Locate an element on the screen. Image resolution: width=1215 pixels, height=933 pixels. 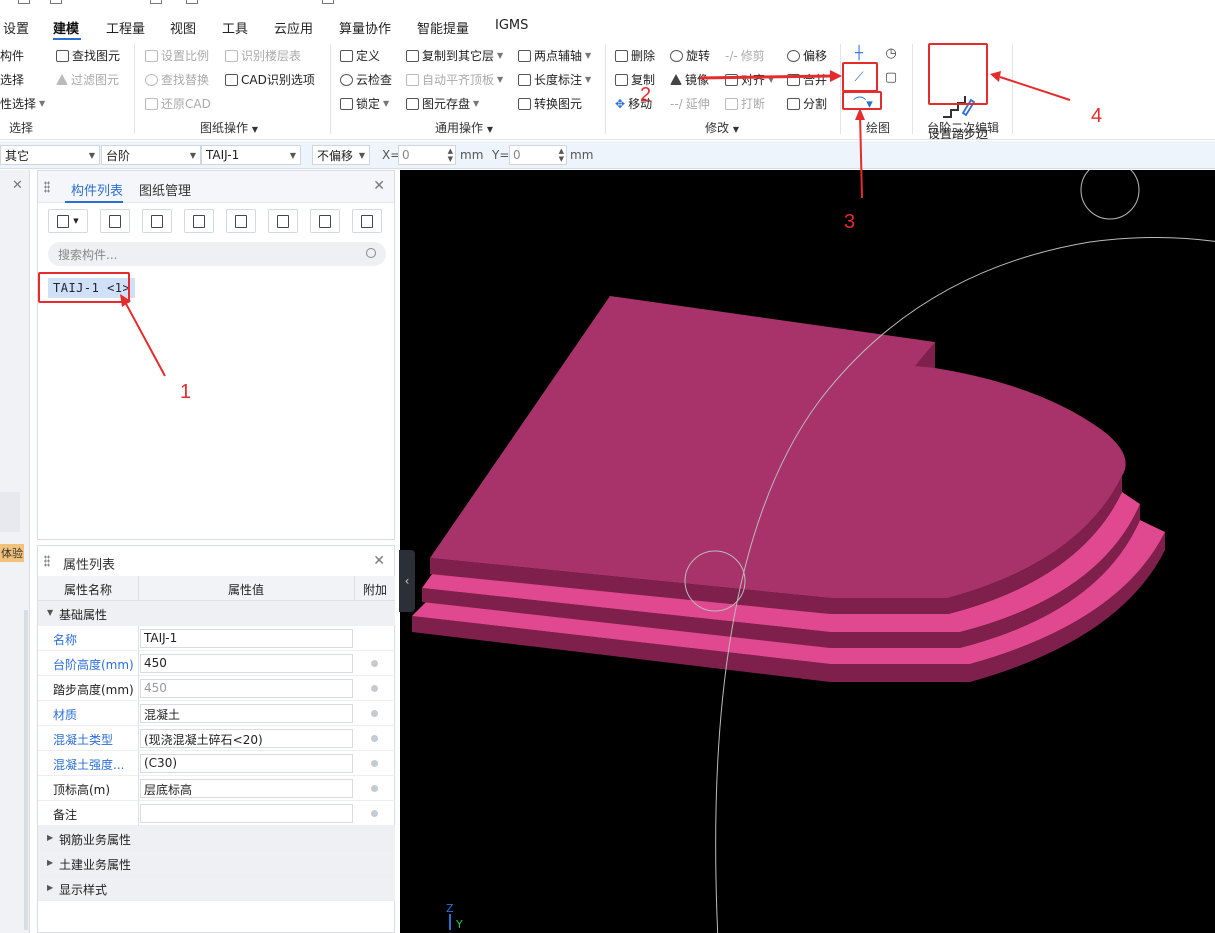
annotation-2: 2 is located at coordinates (646, 95).